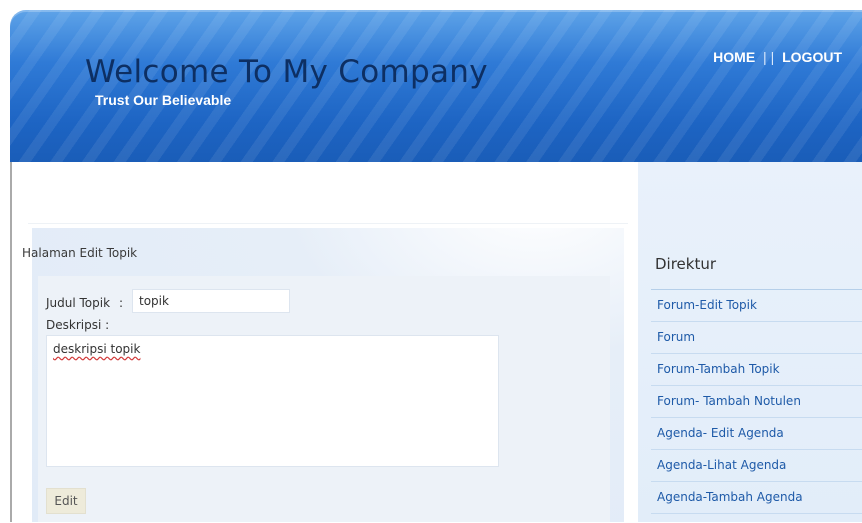  What do you see at coordinates (777, 57) in the screenshot?
I see `top-nav: HOME | | LOGOUT` at bounding box center [777, 57].